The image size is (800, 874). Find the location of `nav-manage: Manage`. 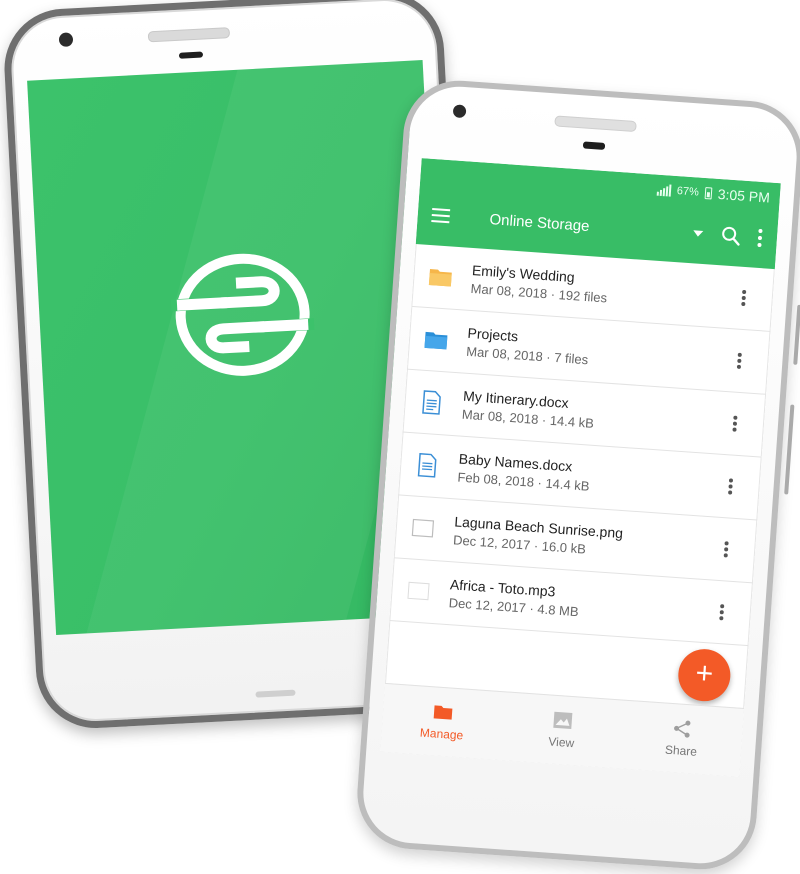

nav-manage: Manage is located at coordinates (442, 722).